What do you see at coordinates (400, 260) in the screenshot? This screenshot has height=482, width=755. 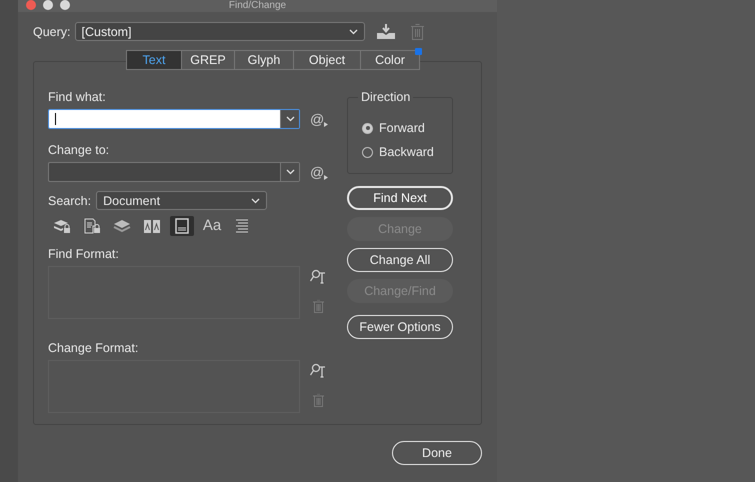 I see `dialog-button: Change All` at bounding box center [400, 260].